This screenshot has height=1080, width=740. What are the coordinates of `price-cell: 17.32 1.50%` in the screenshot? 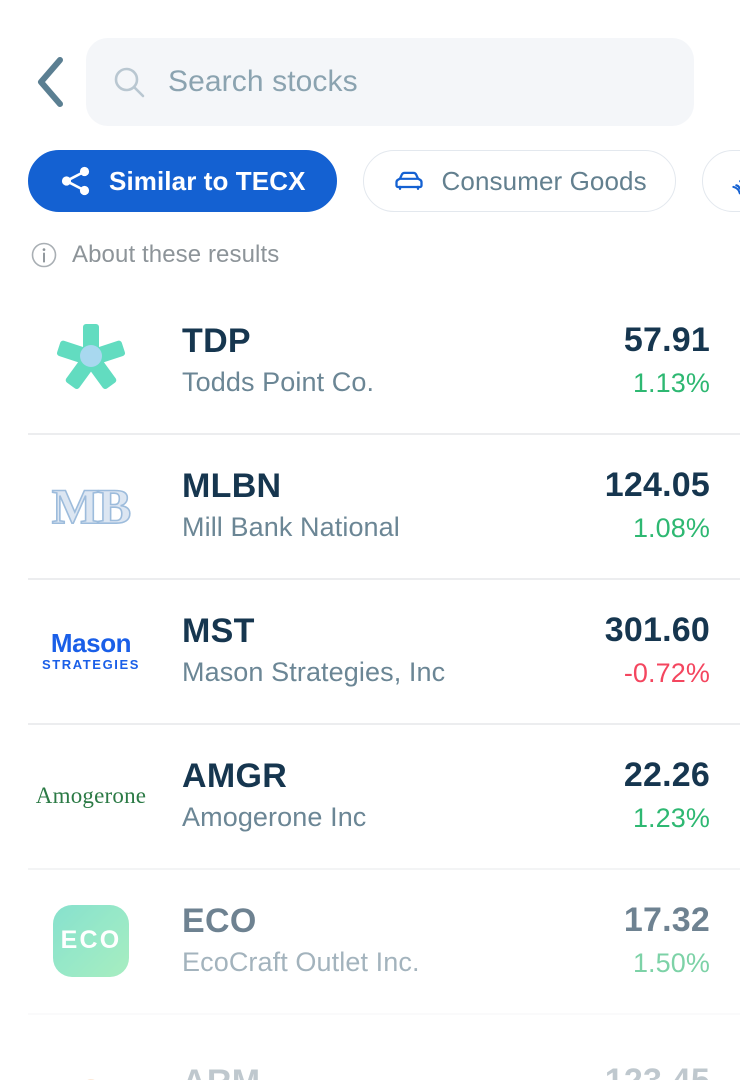 It's located at (667, 940).